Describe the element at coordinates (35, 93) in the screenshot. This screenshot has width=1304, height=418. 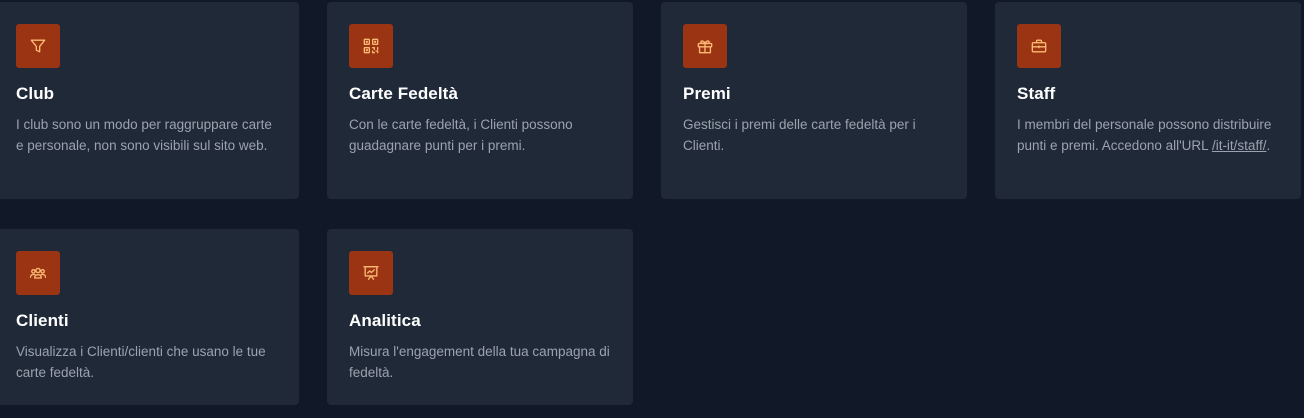
I see `club-title: Club` at that location.